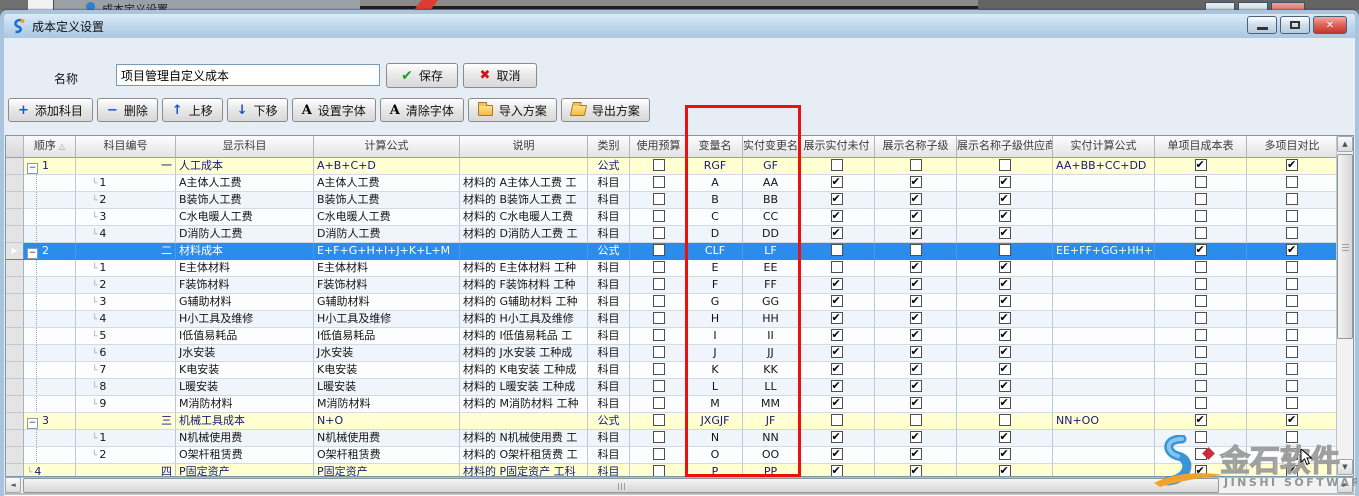 The image size is (1359, 496). What do you see at coordinates (1345, 144) in the screenshot?
I see `scroll-up-button: ▲` at bounding box center [1345, 144].